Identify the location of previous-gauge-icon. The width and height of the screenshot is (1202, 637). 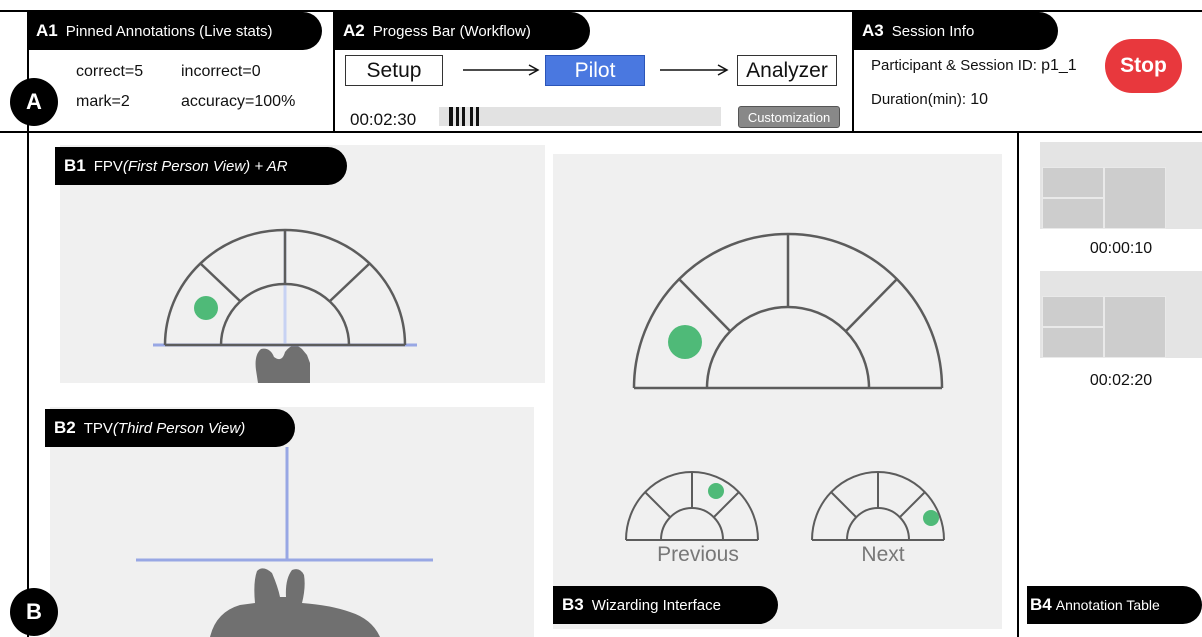
(692, 506).